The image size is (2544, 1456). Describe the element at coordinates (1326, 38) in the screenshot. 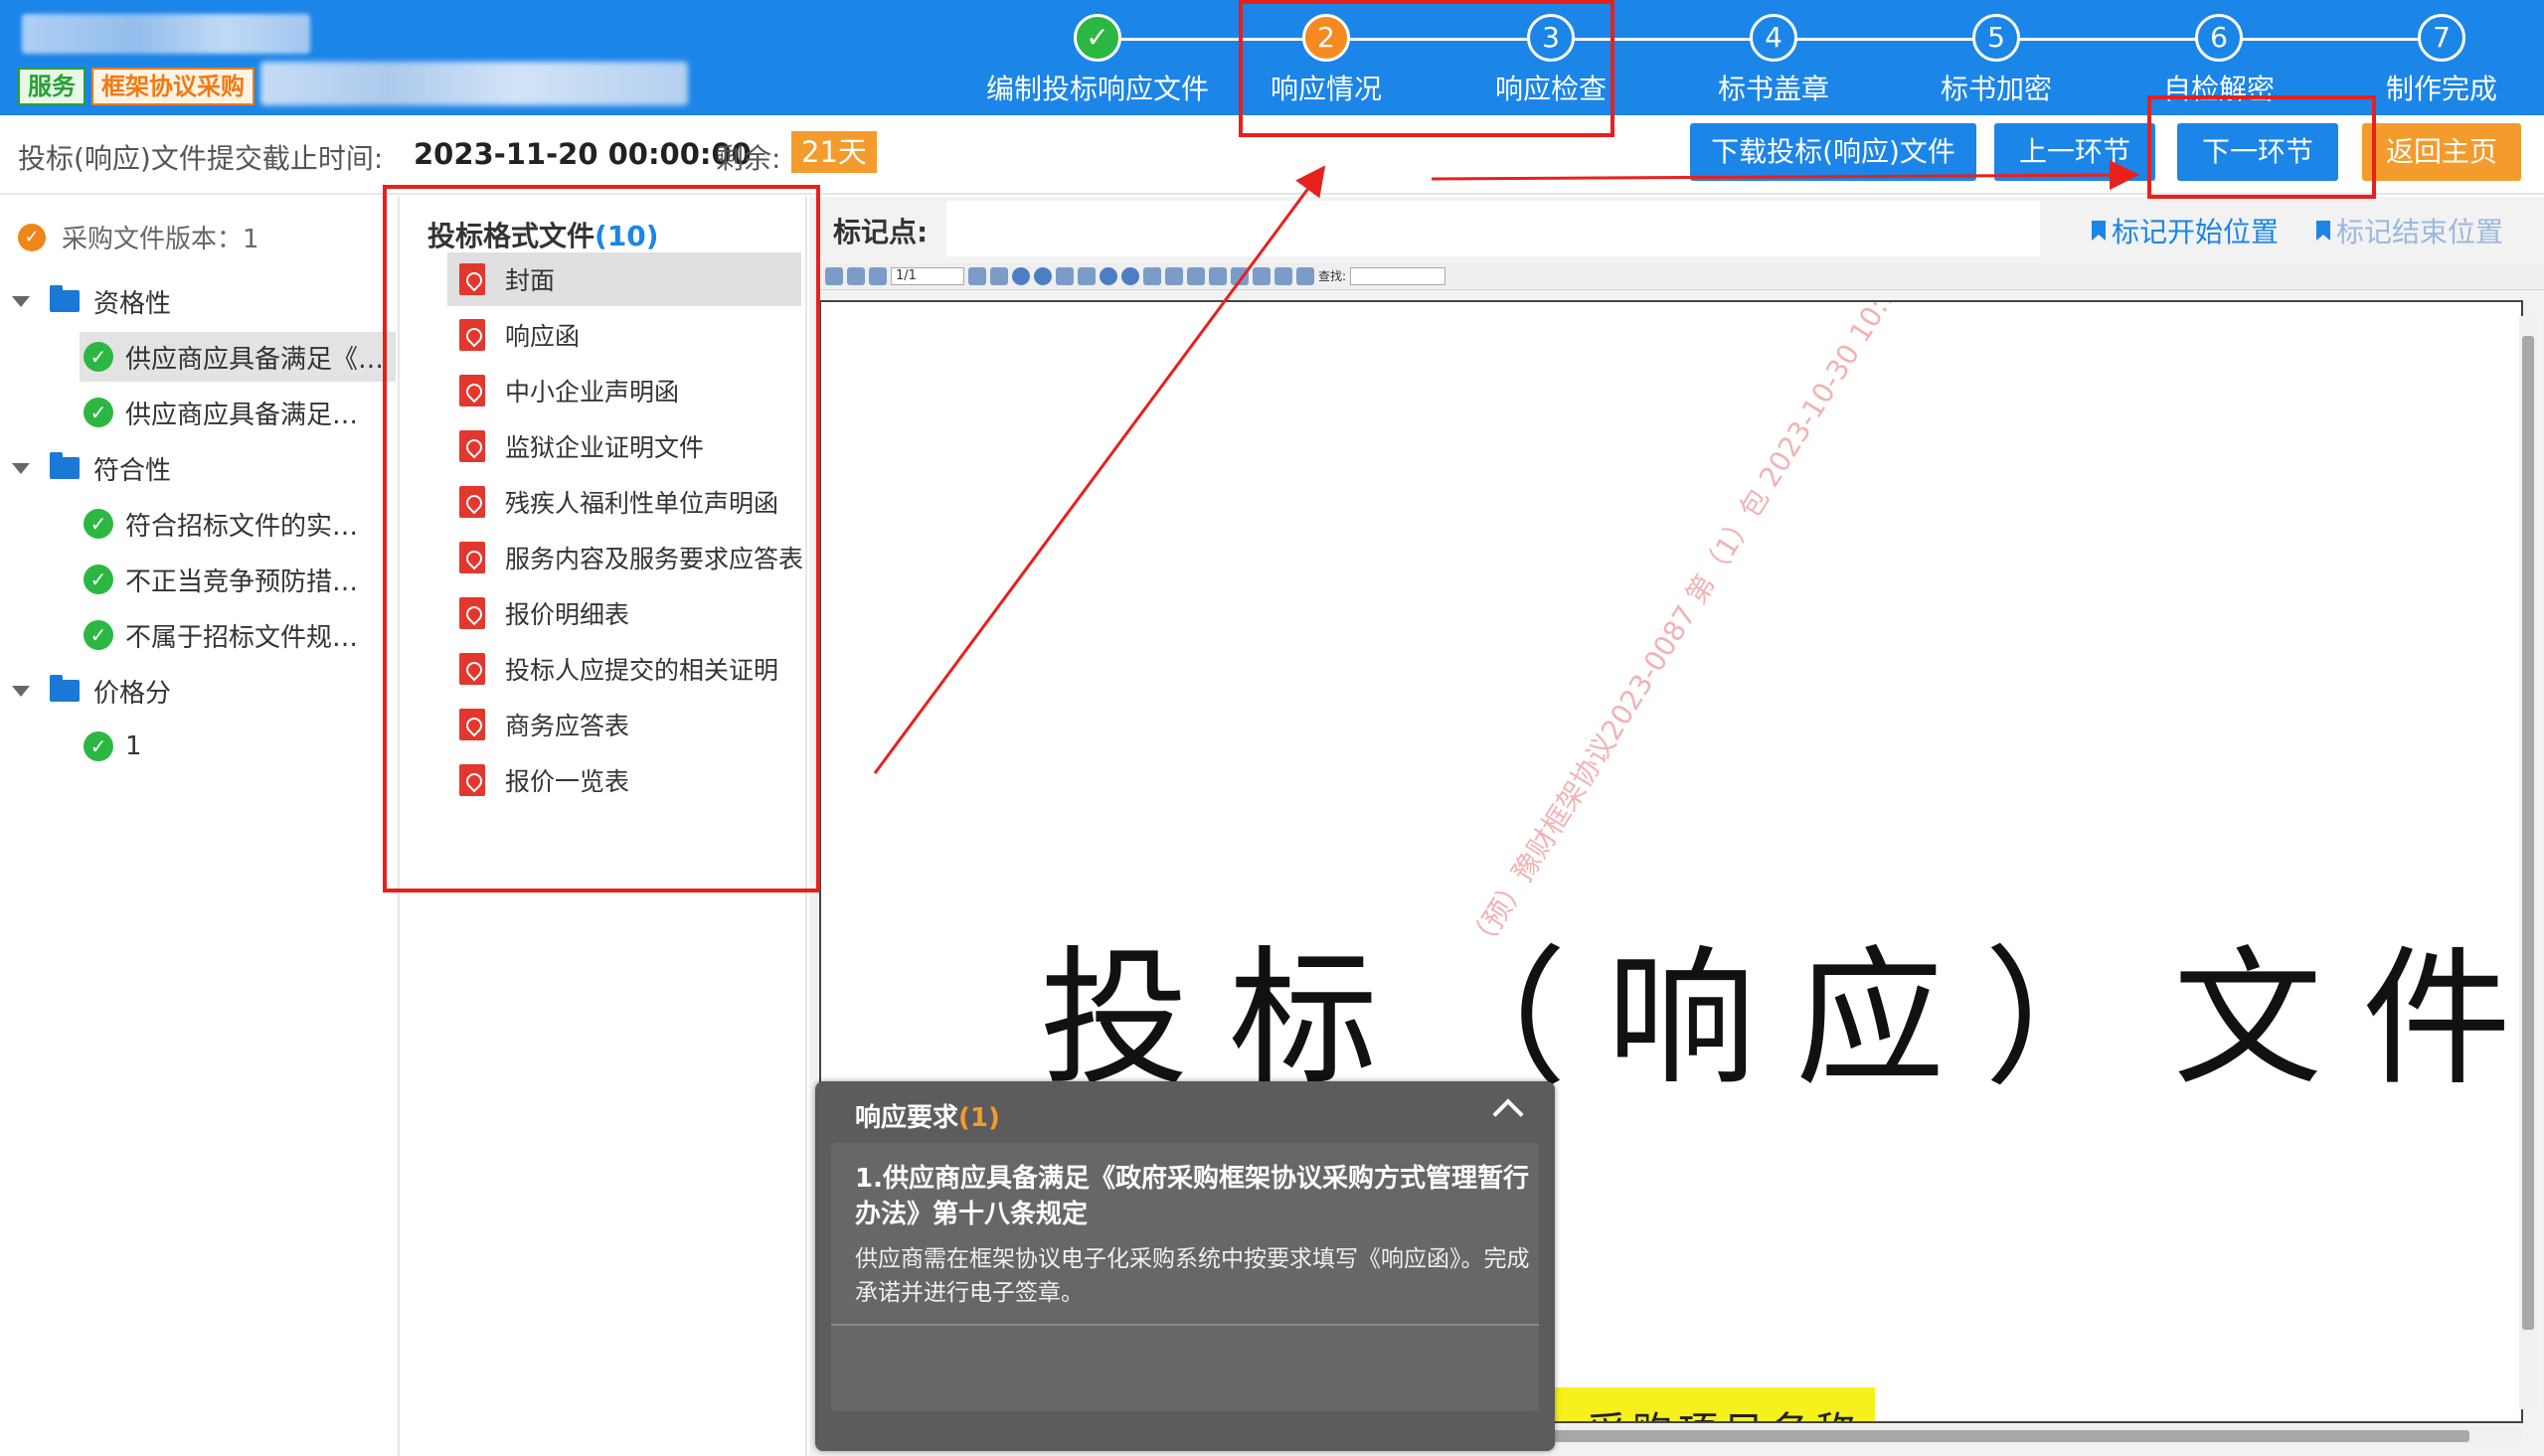

I see `step-number: 2` at that location.